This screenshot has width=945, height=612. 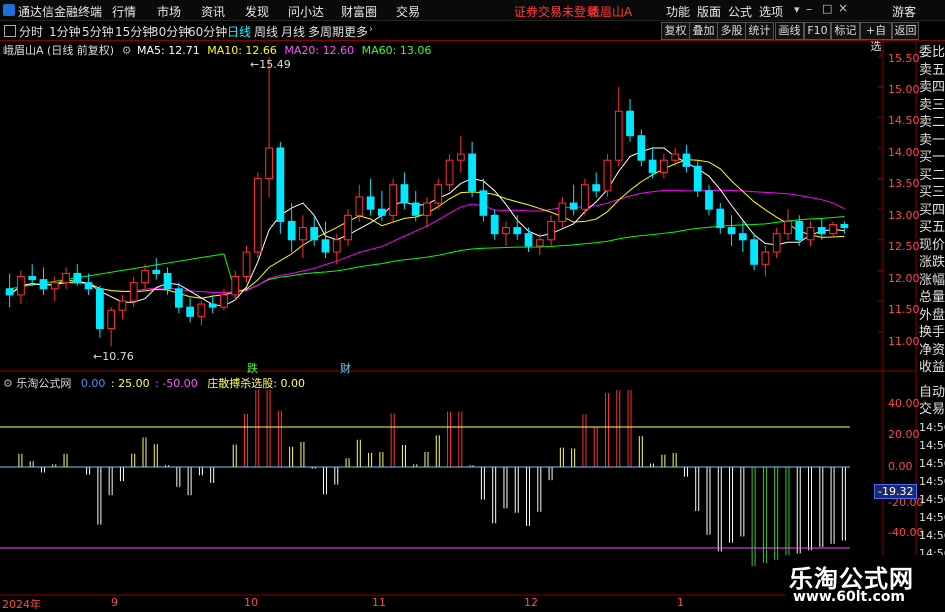 What do you see at coordinates (932, 70) in the screenshot?
I see `side-panel-item: 卖五` at bounding box center [932, 70].